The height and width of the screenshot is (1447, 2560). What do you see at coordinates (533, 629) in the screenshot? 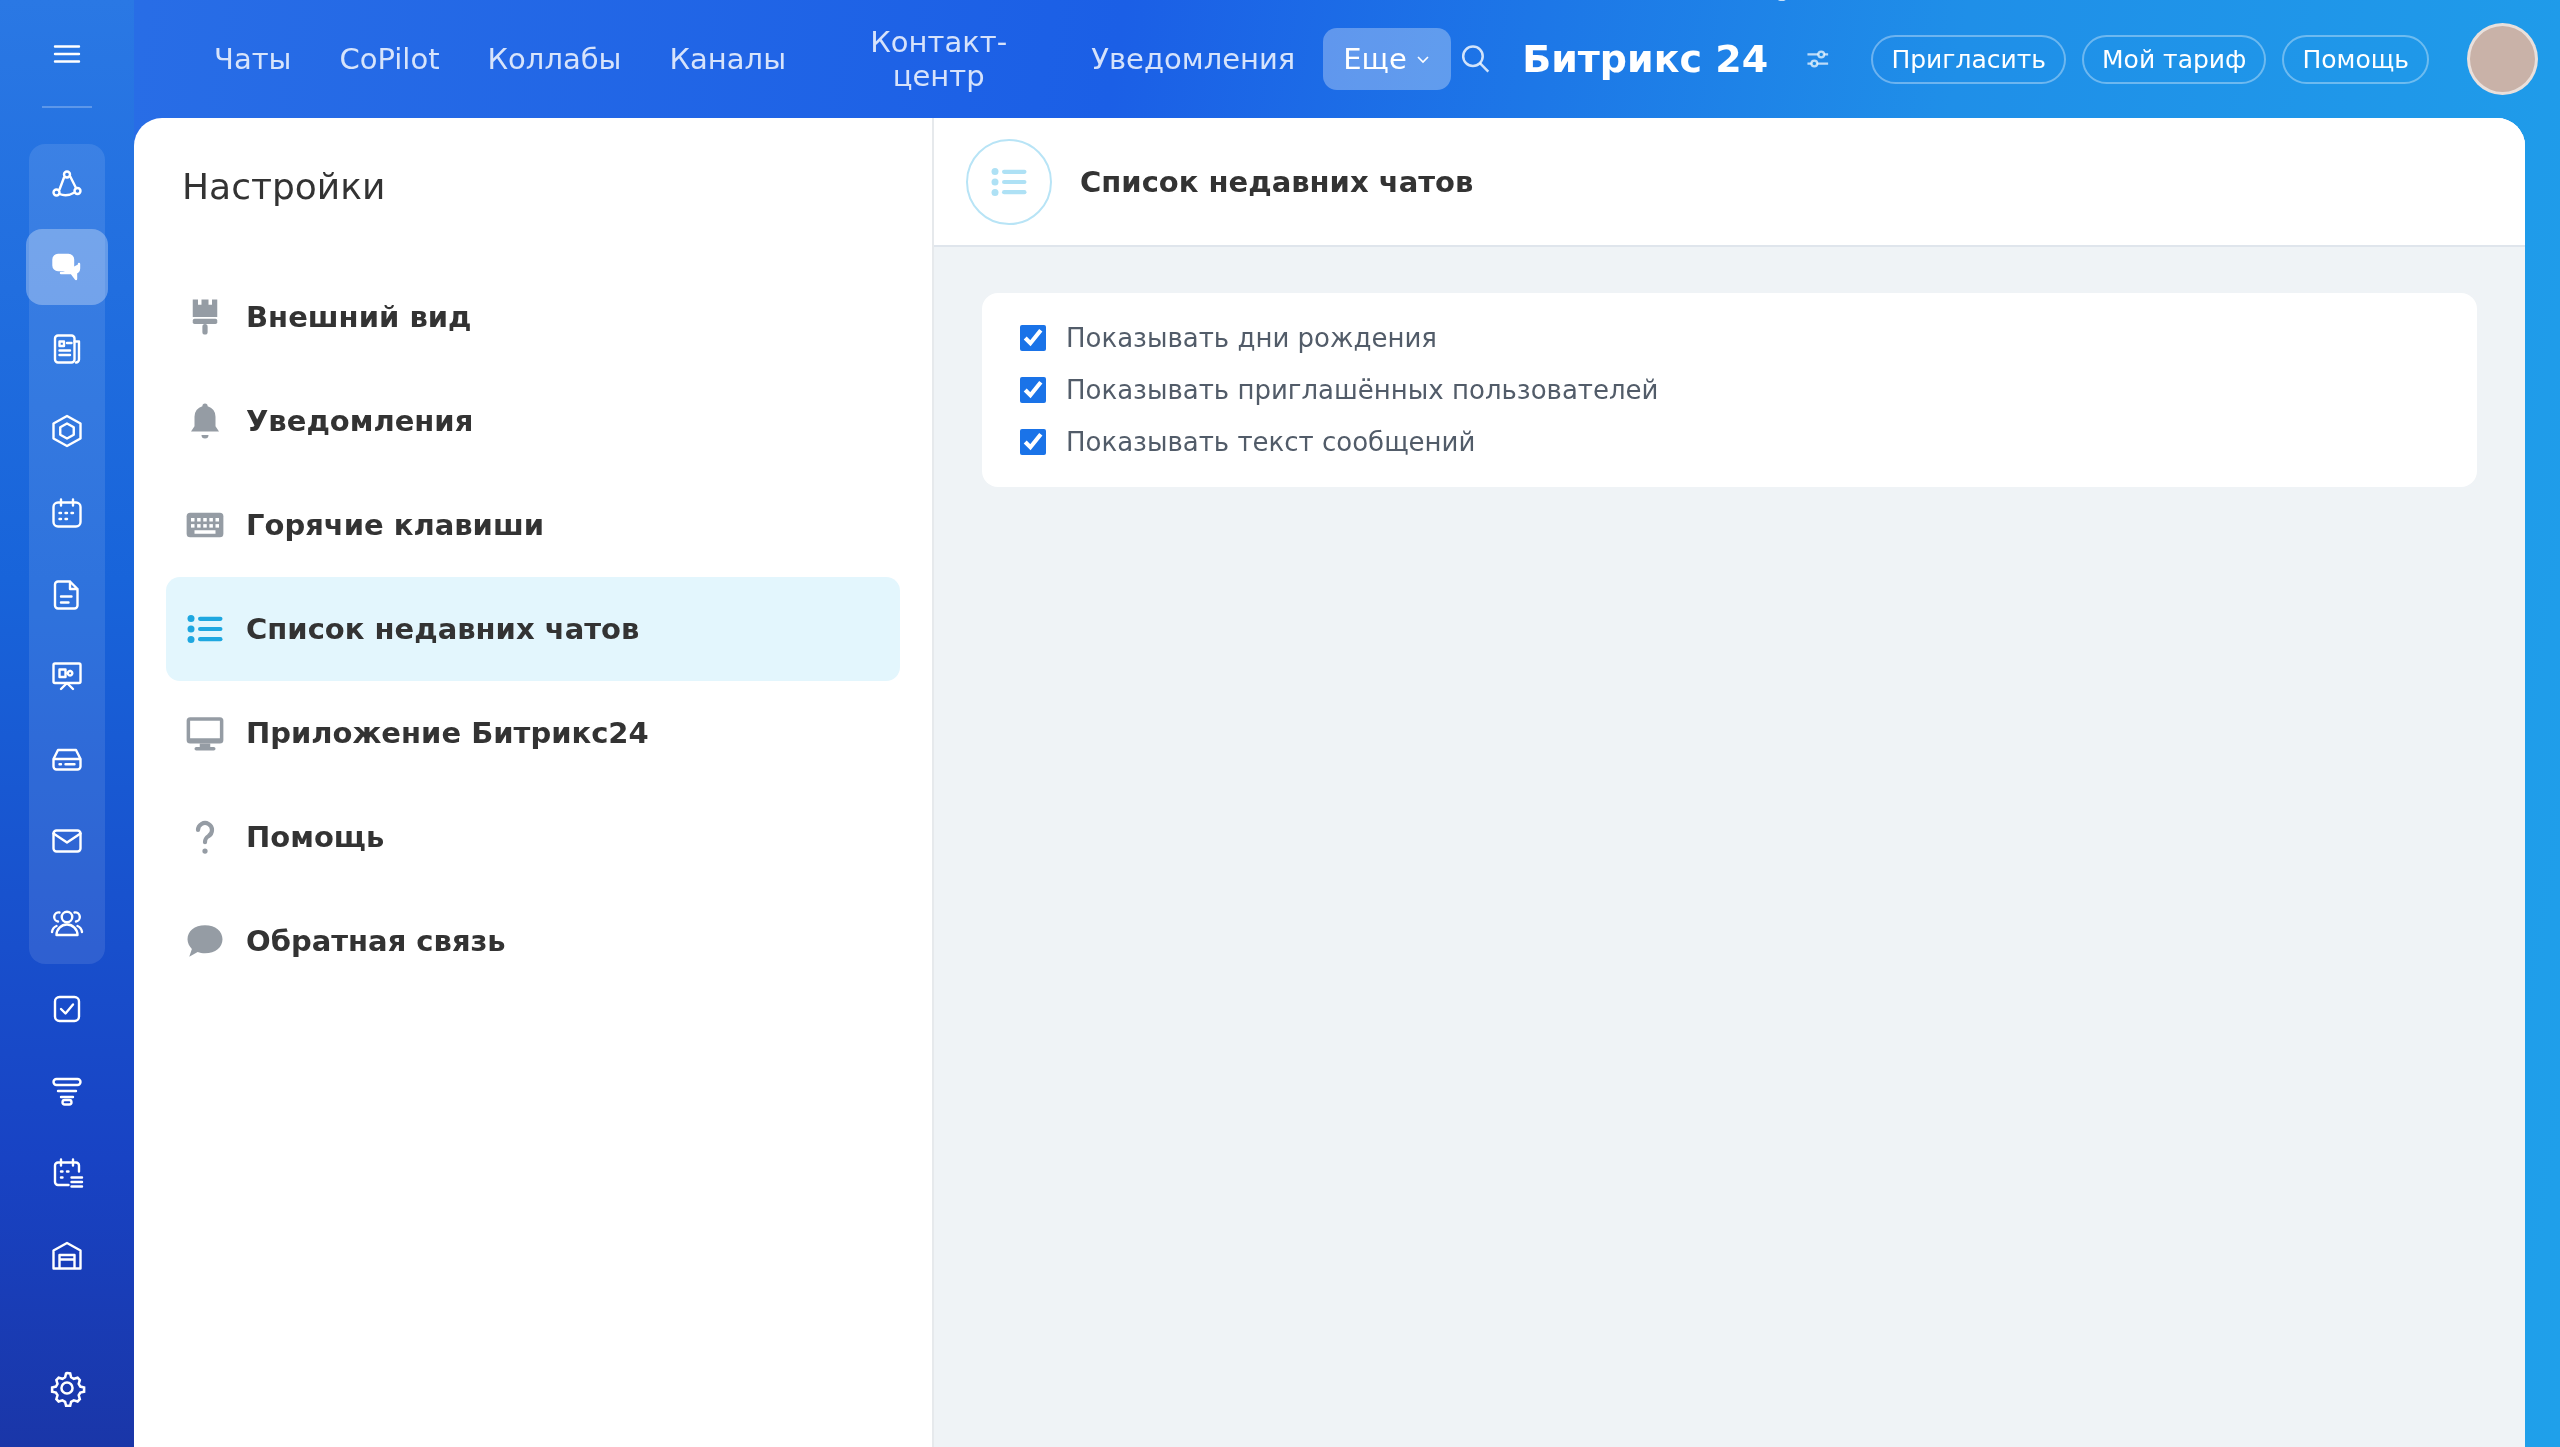
I see `settings-menu-item: Список недавних чатов` at bounding box center [533, 629].